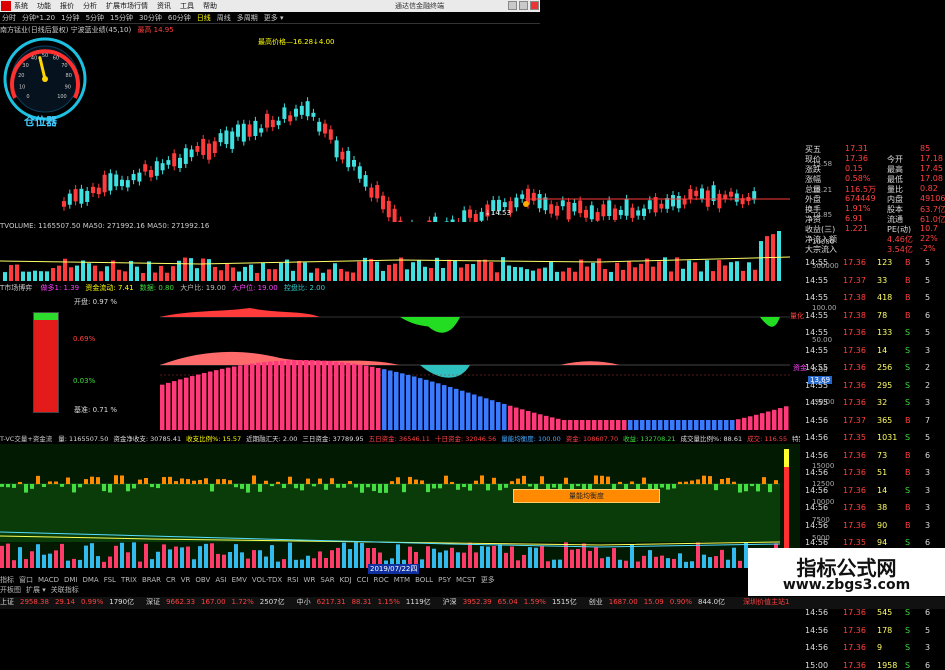 The width and height of the screenshot is (945, 670). Describe the element at coordinates (875, 542) in the screenshot. I see `tick-row: 14:56 17.35 94 S 6` at that location.